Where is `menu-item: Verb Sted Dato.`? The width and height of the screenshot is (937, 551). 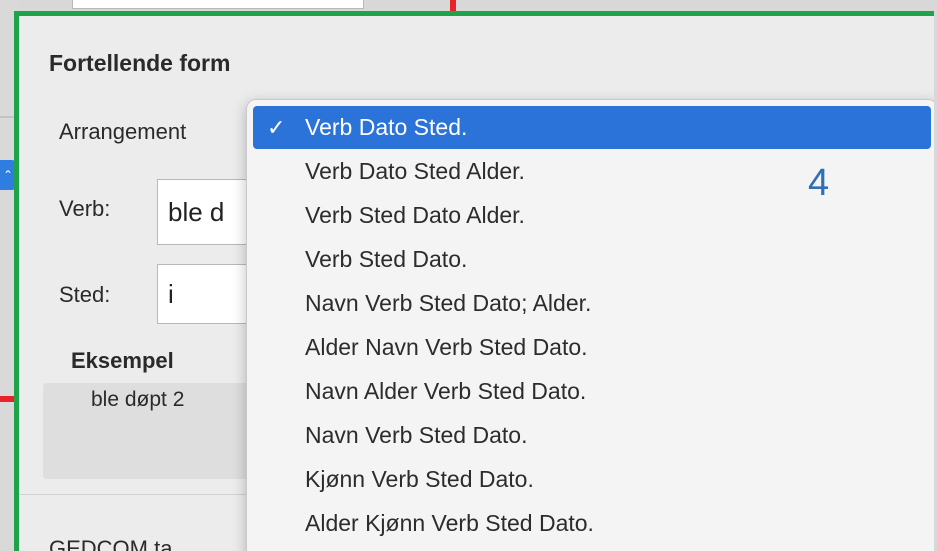 menu-item: Verb Sted Dato. is located at coordinates (582, 259).